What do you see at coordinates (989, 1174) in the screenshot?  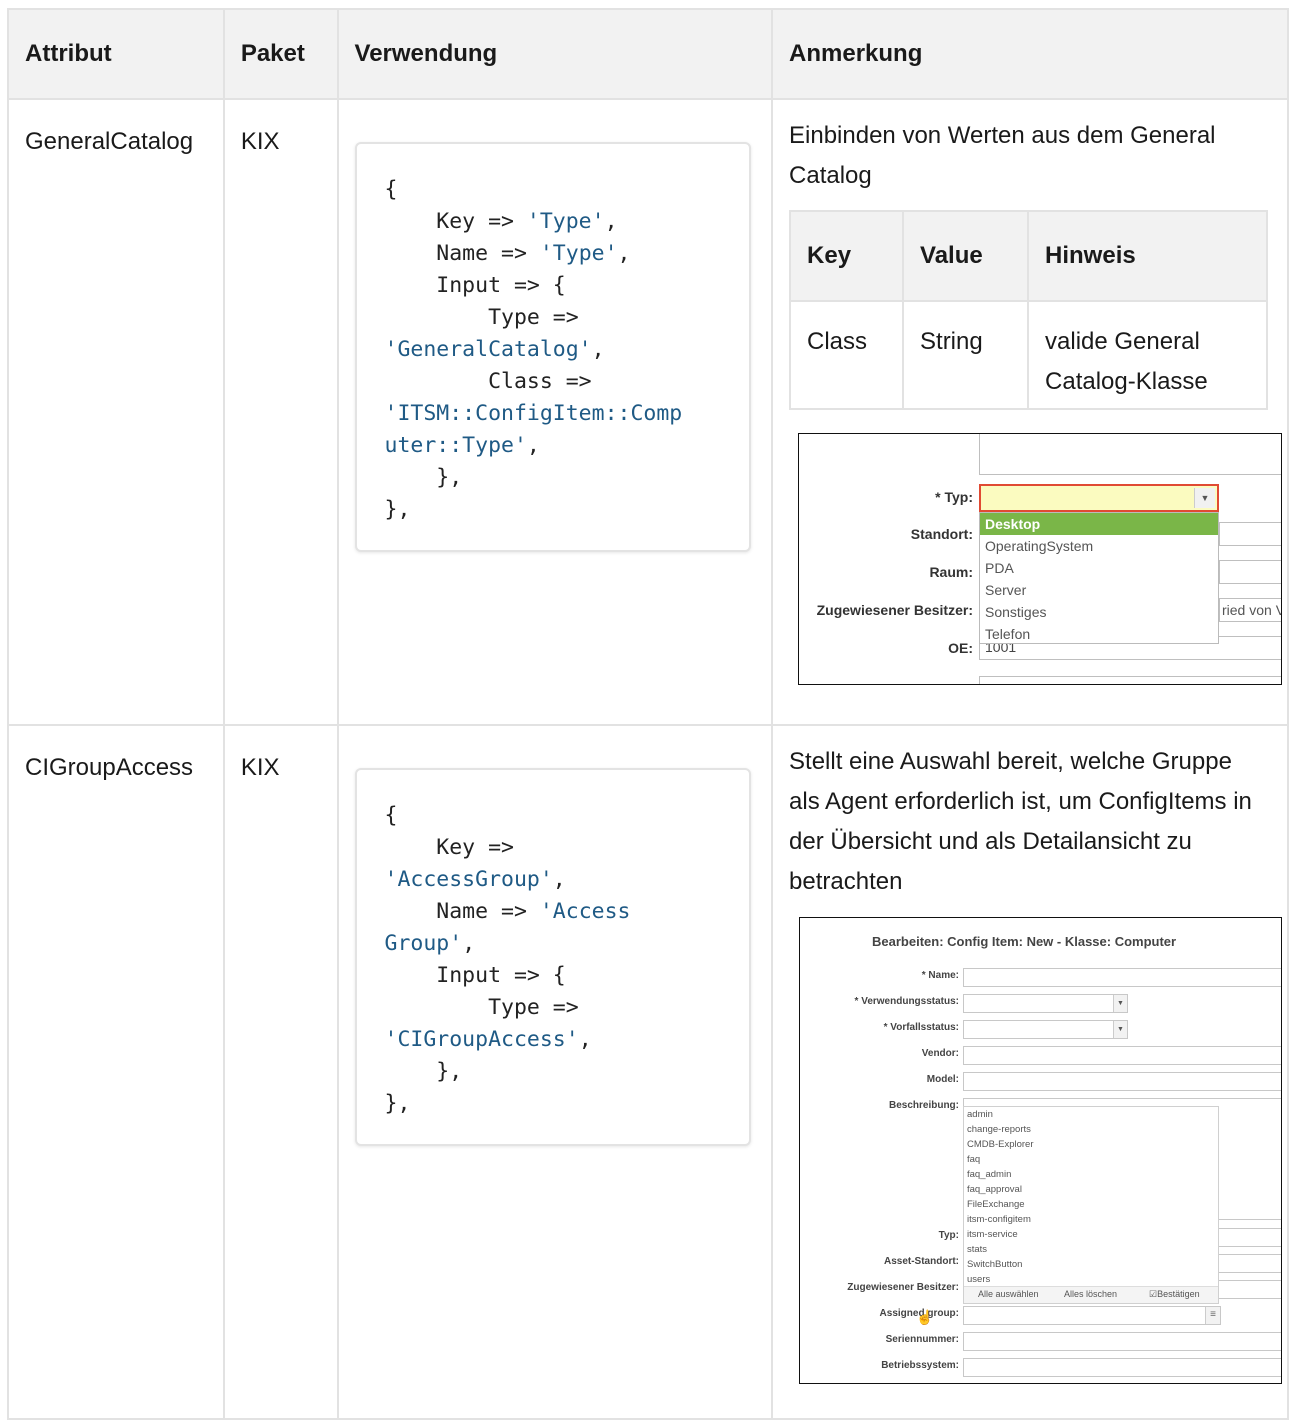 I see `group-option: faq_admin` at bounding box center [989, 1174].